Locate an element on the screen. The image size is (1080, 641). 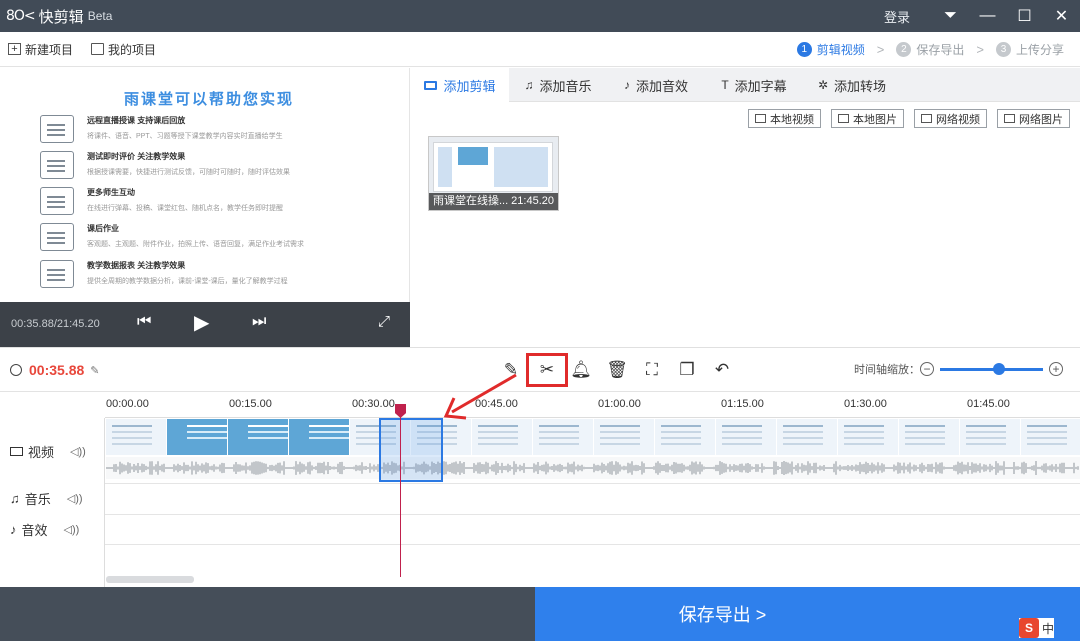
track-name: 音效 is located at coordinates (34, 530).